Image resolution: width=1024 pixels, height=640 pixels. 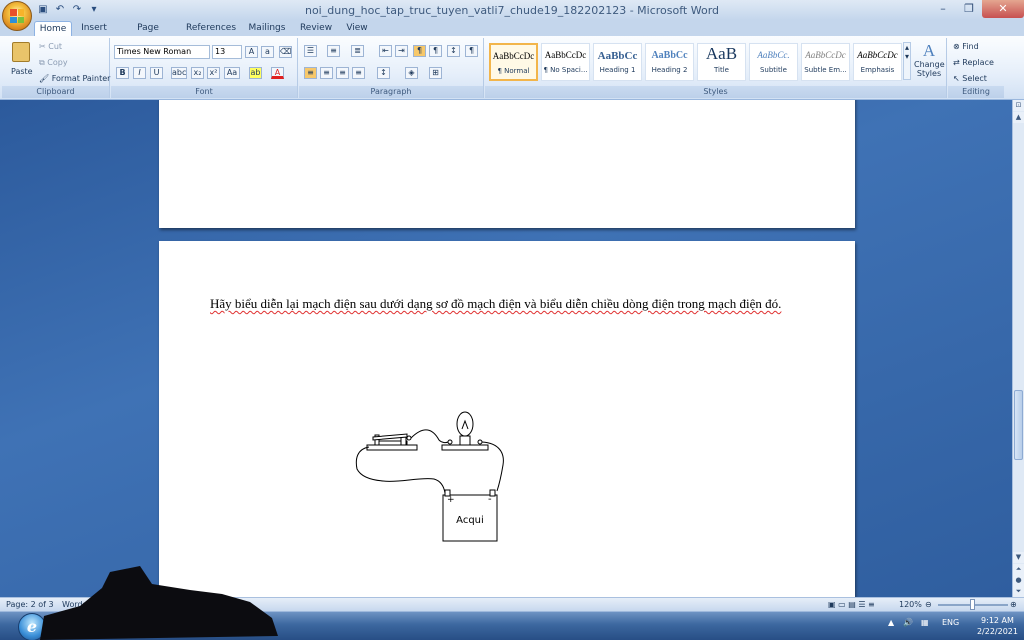 What do you see at coordinates (357, 28) in the screenshot?
I see `tab-view: View` at bounding box center [357, 28].